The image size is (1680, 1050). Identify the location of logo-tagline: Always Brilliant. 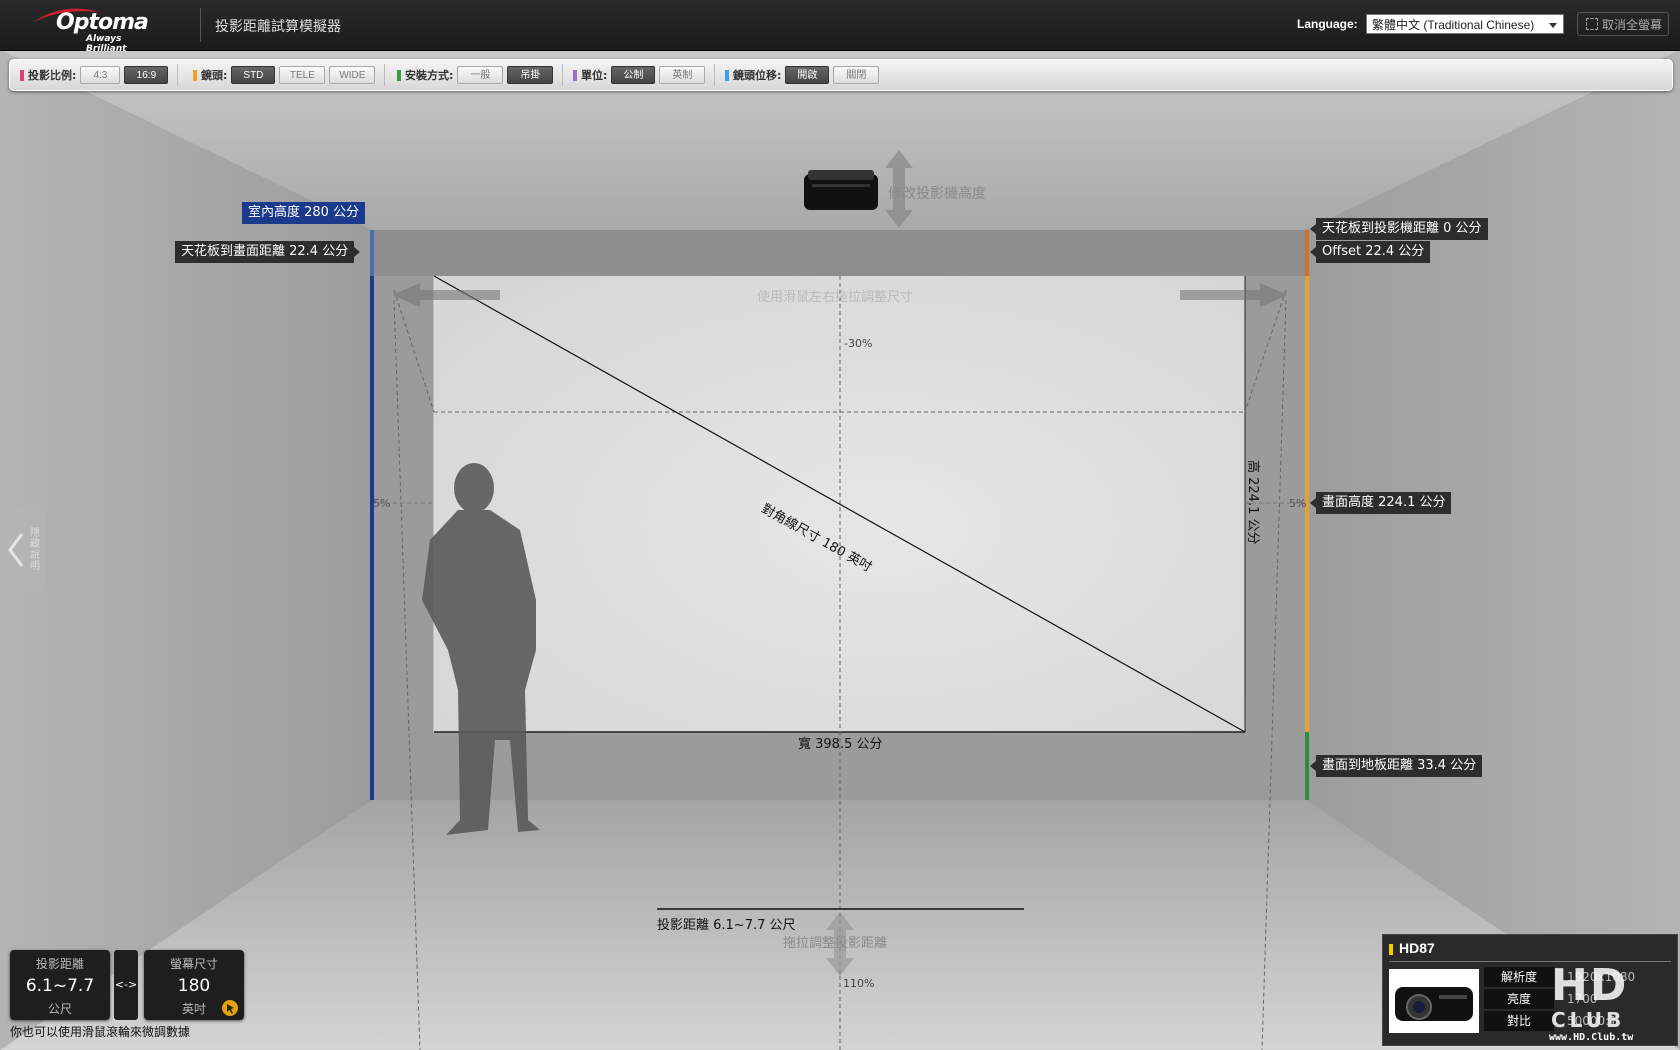
(106, 44).